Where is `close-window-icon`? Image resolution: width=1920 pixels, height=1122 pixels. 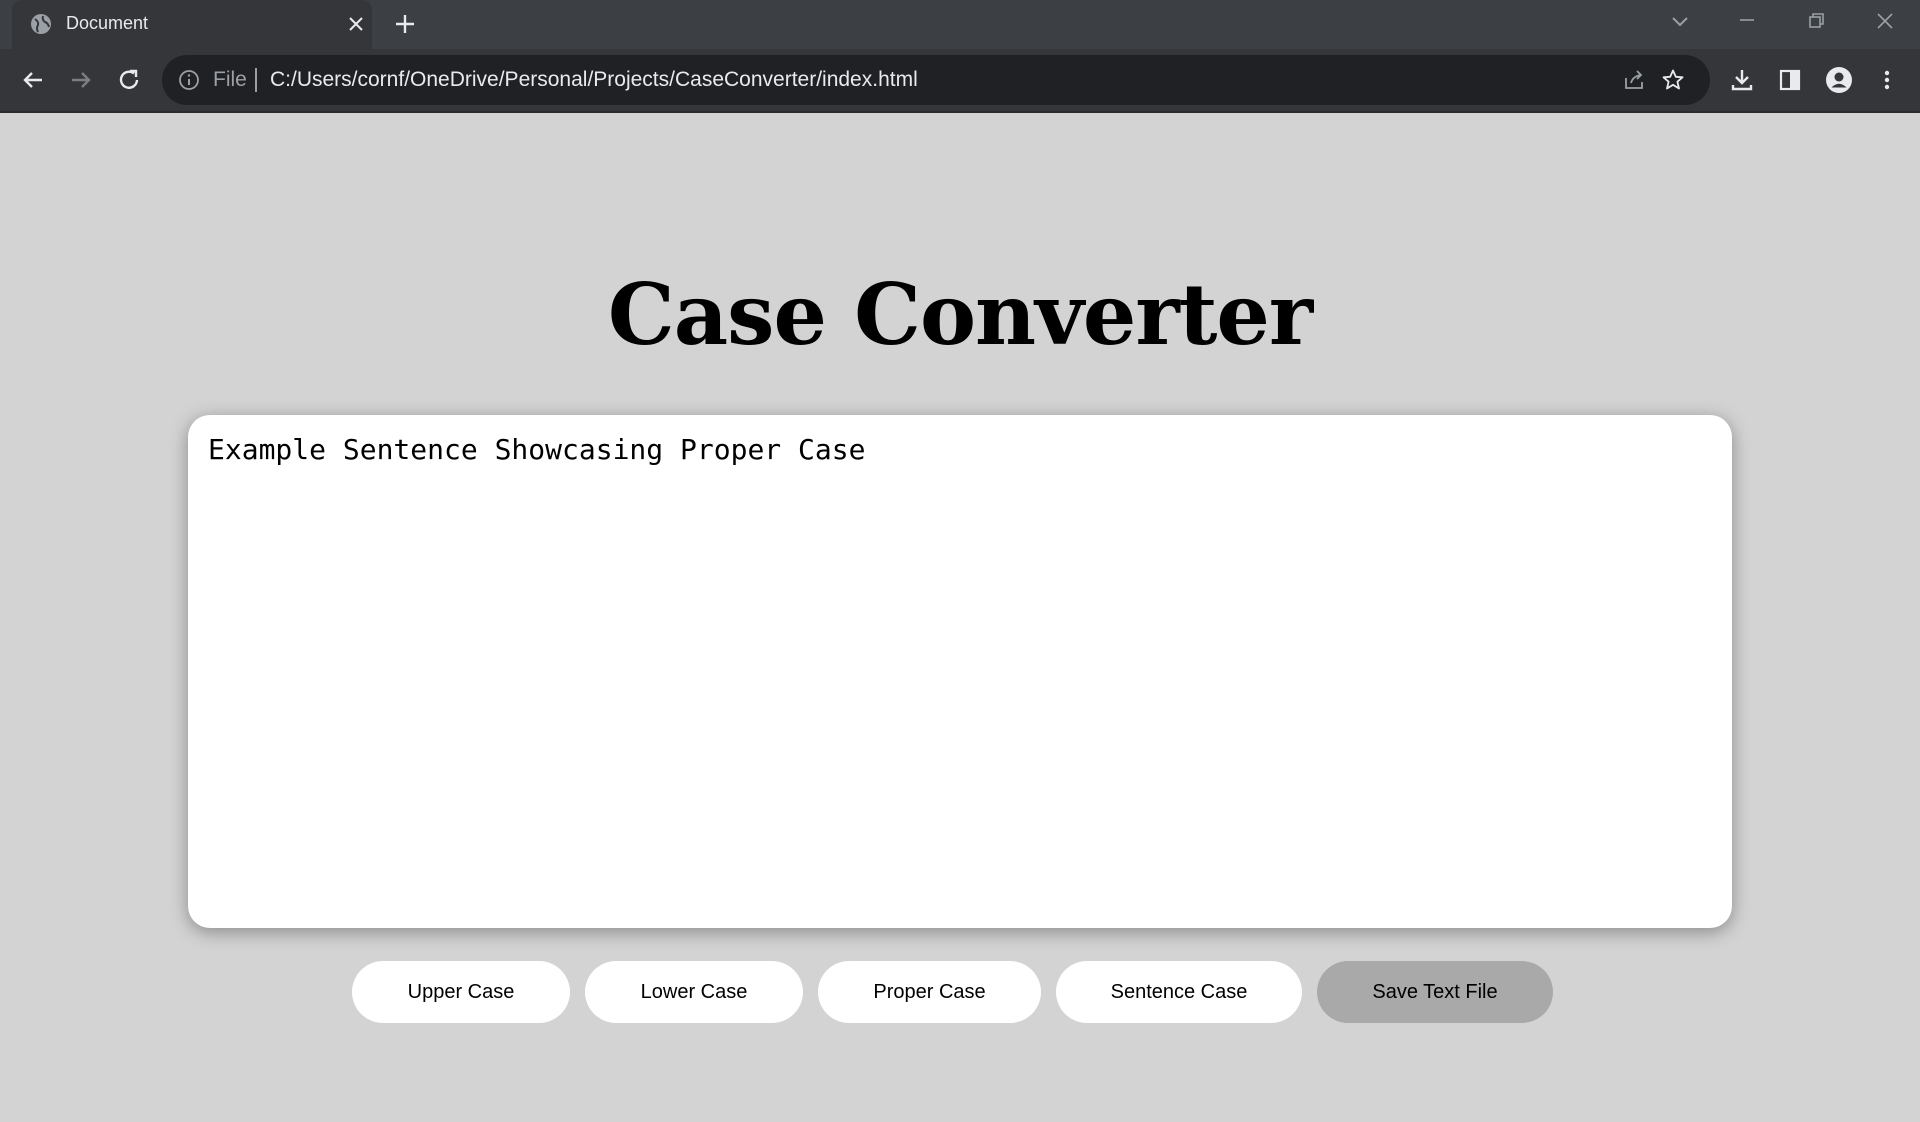 close-window-icon is located at coordinates (1885, 22).